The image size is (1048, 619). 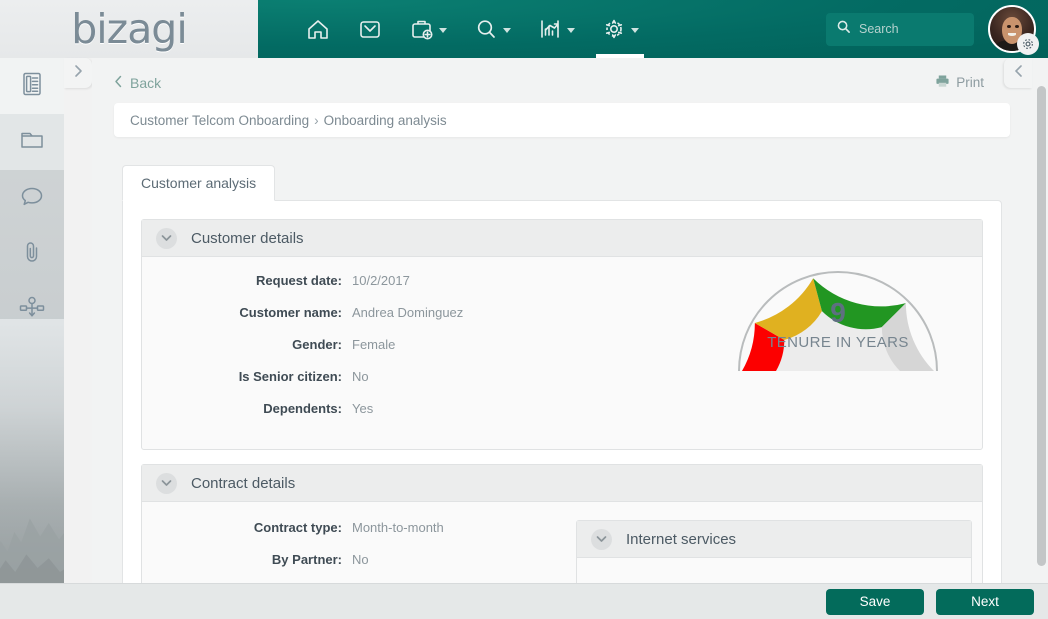 I want to click on nav-settings-button, so click(x=620, y=29).